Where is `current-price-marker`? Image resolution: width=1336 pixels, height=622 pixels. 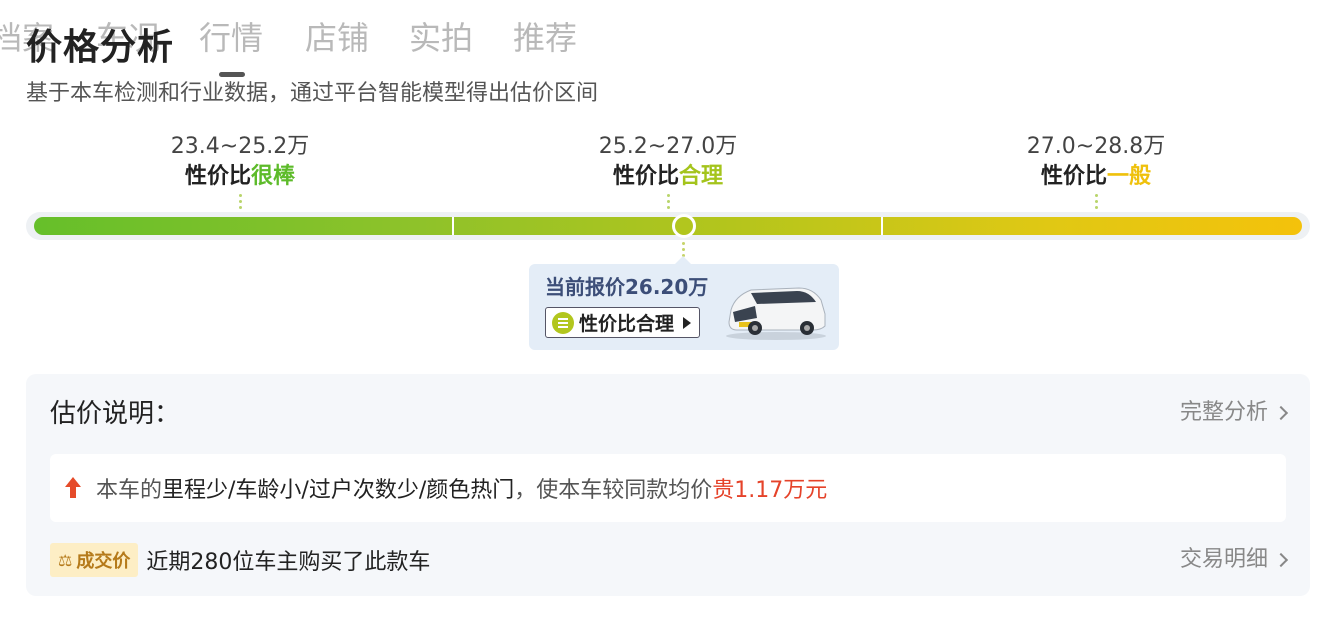 current-price-marker is located at coordinates (684, 226).